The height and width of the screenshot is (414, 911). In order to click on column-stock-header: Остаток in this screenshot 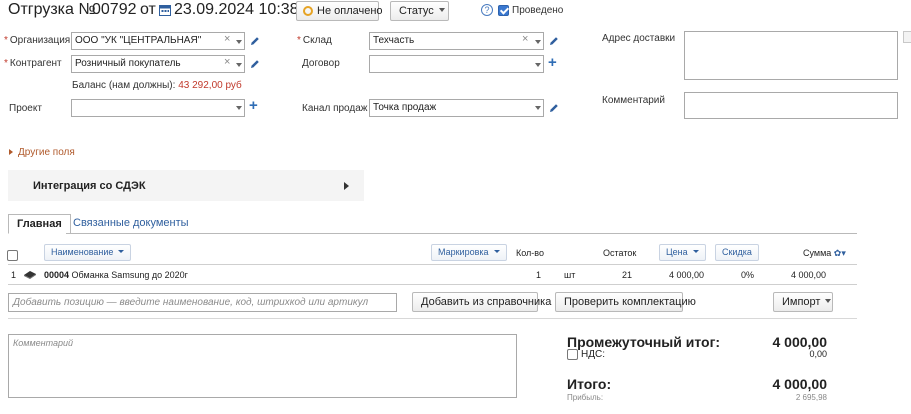, I will do `click(620, 253)`.